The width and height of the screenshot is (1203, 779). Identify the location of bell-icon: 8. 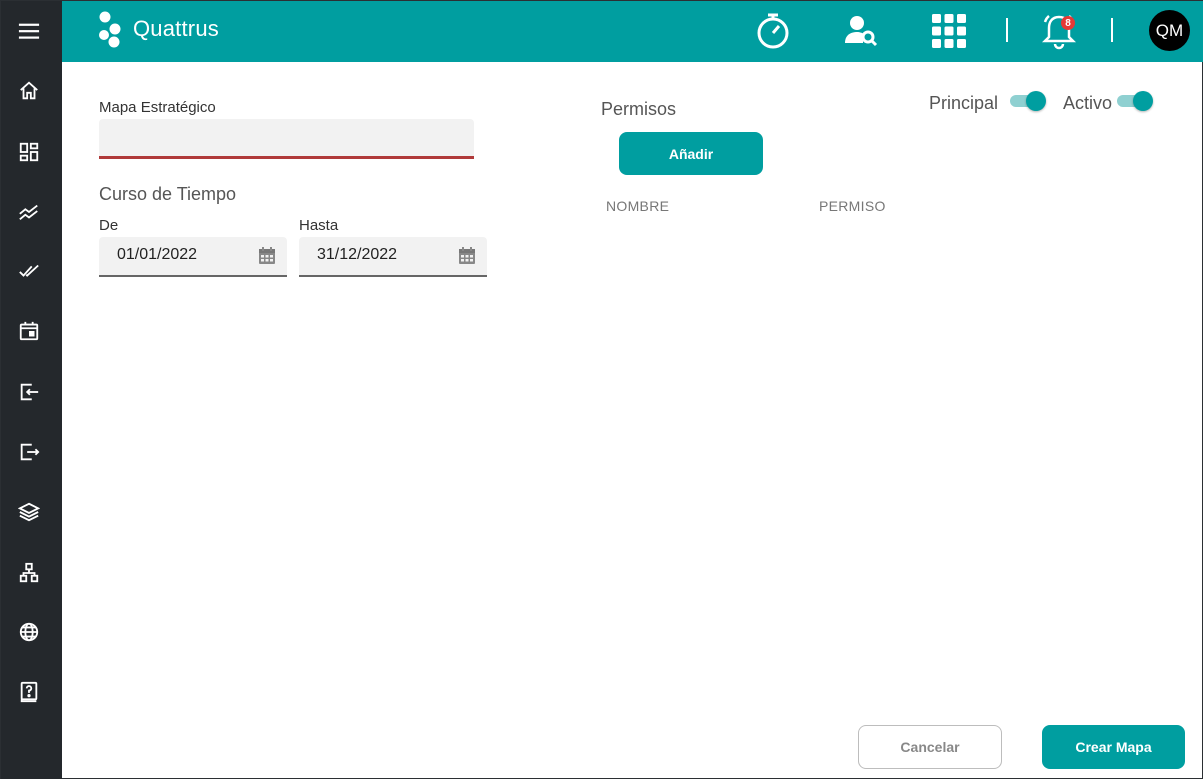
(1059, 31).